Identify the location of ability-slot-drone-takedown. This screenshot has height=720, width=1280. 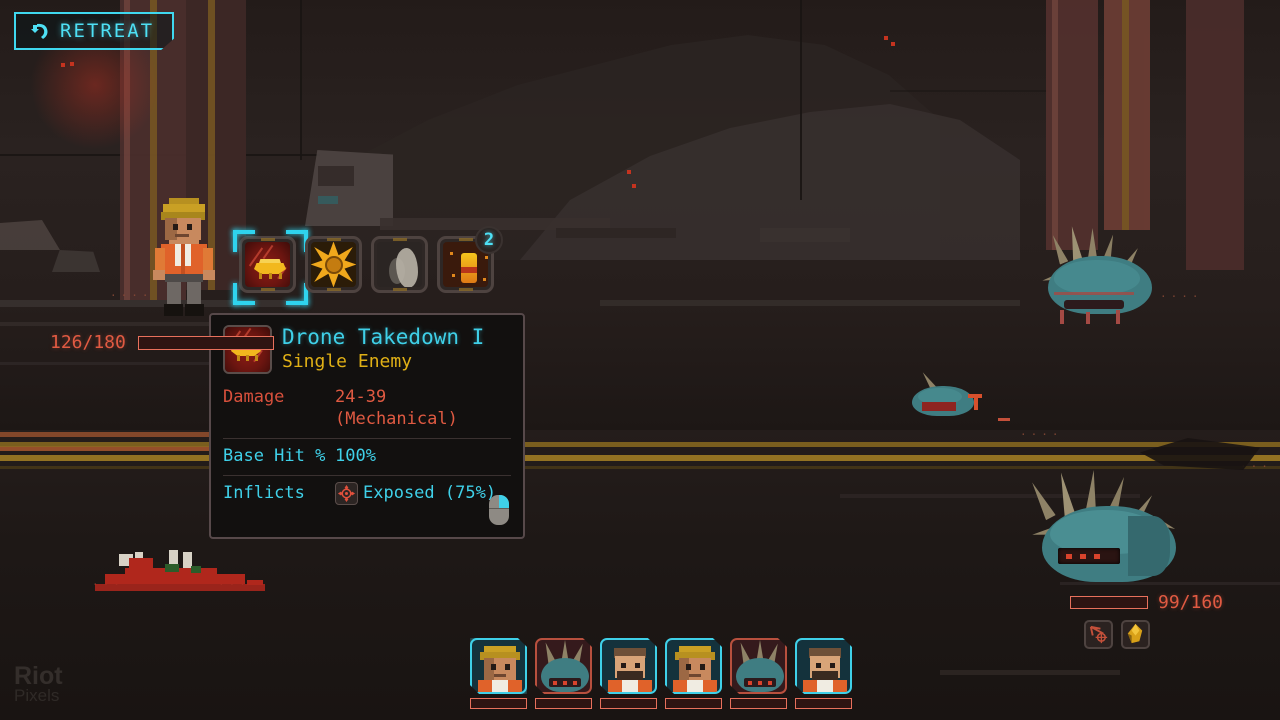
(270, 267).